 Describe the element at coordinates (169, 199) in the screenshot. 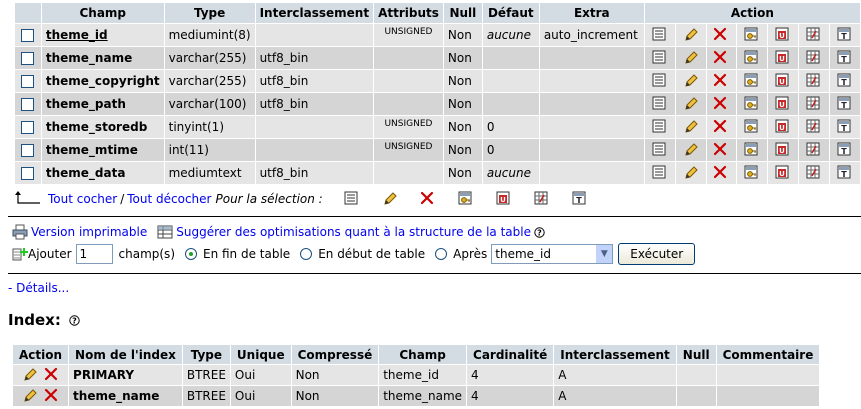

I see `uncheck-all-link: Tout décocher` at that location.